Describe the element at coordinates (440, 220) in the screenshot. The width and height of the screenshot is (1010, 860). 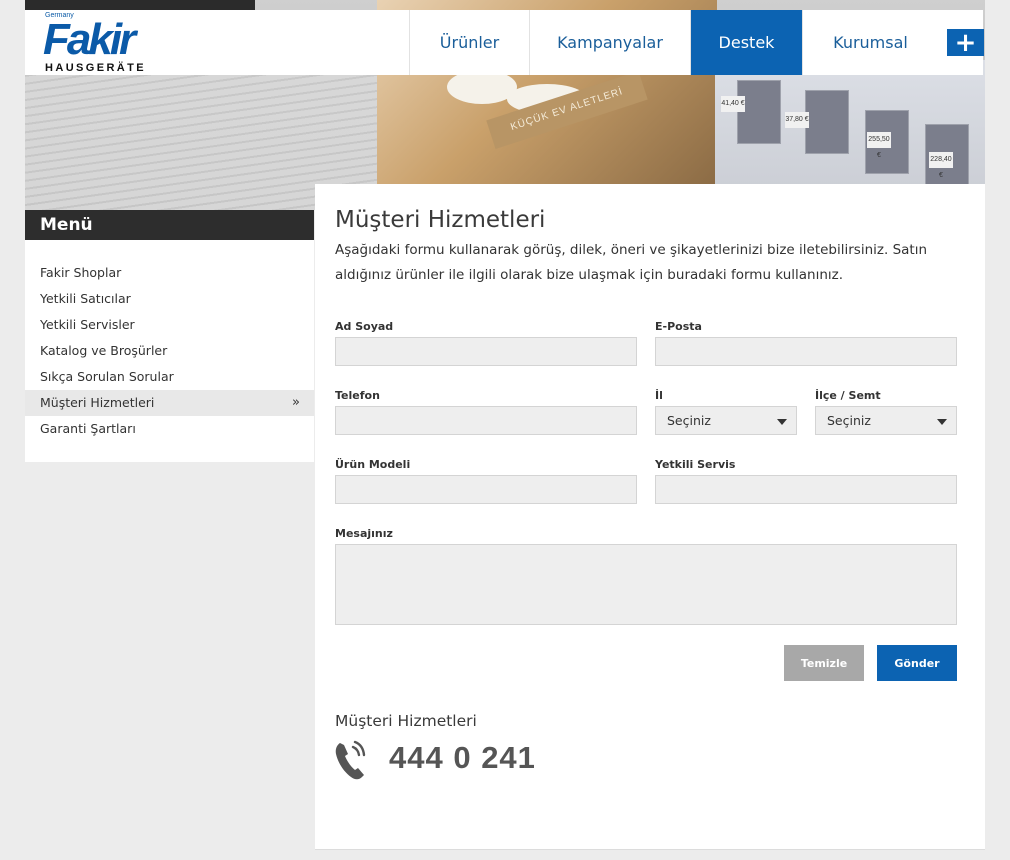
I see `page-title: Müşteri Hizmetleri` at that location.